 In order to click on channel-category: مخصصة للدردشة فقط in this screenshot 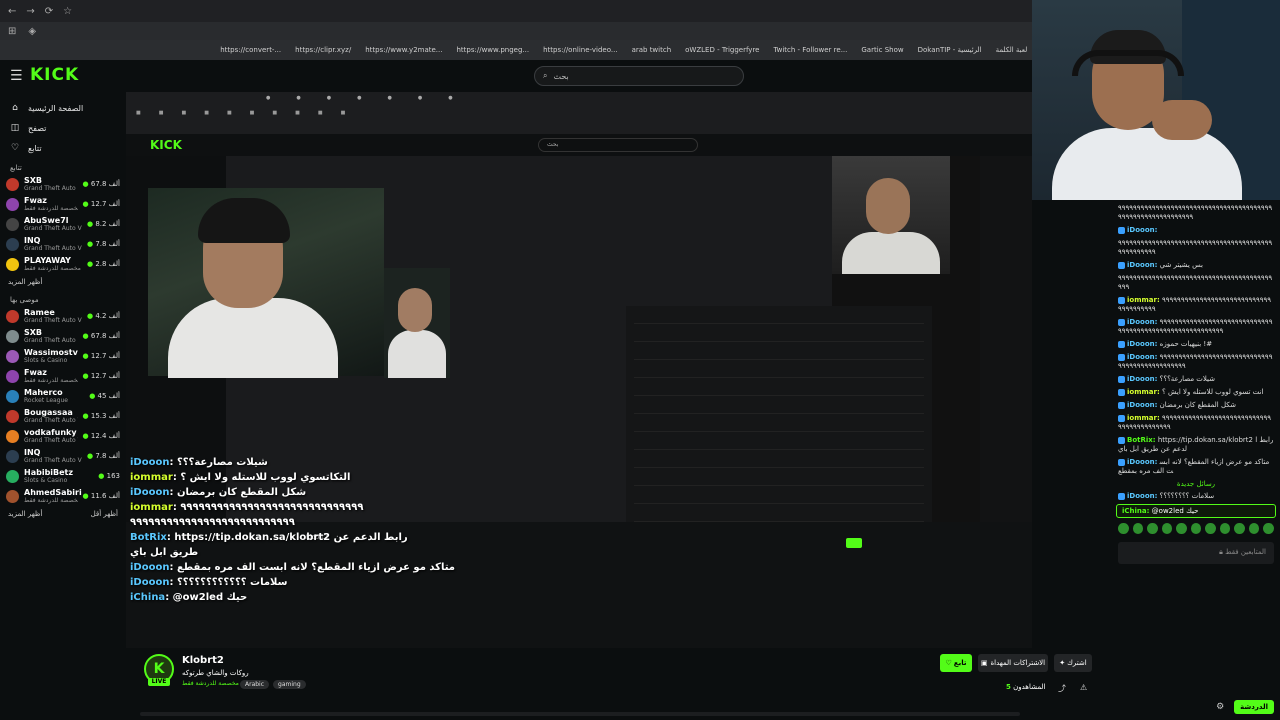, I will do `click(52, 268)`.